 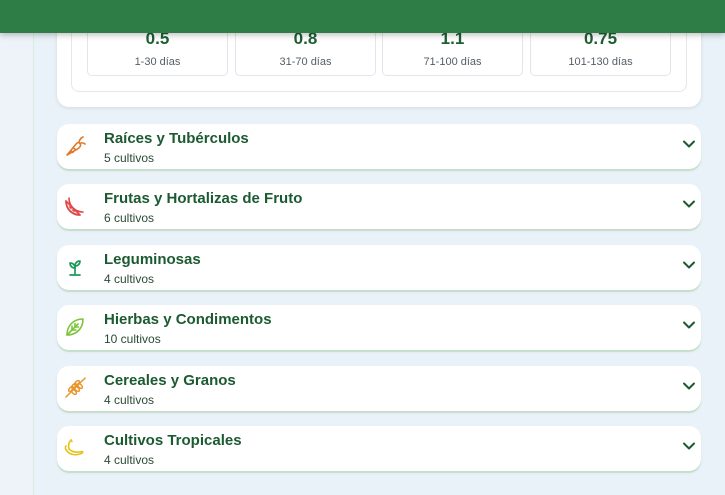 What do you see at coordinates (129, 218) in the screenshot?
I see `category-count: 6 cultivos` at bounding box center [129, 218].